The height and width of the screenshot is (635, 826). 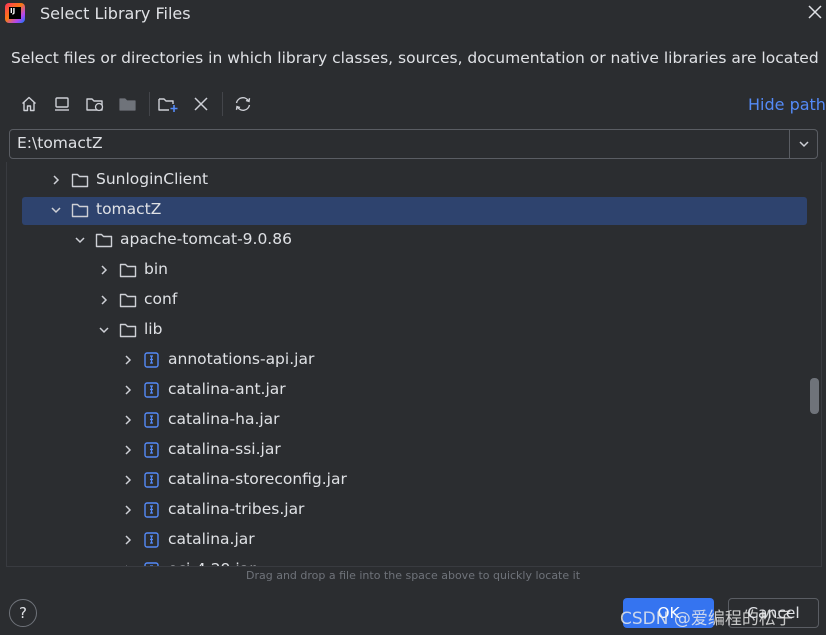 I want to click on tree-row: catalina-ha.jar, so click(x=407, y=420).